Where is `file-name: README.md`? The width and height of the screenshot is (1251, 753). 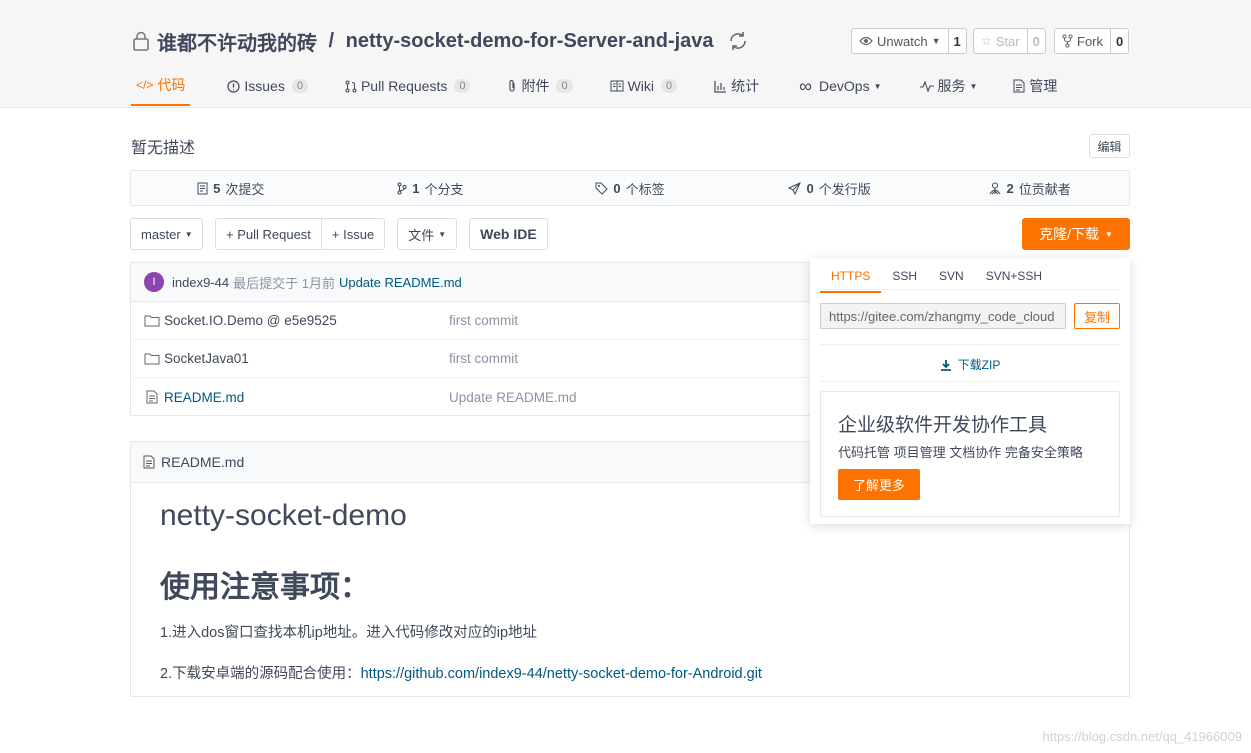
file-name: README.md is located at coordinates (290, 397).